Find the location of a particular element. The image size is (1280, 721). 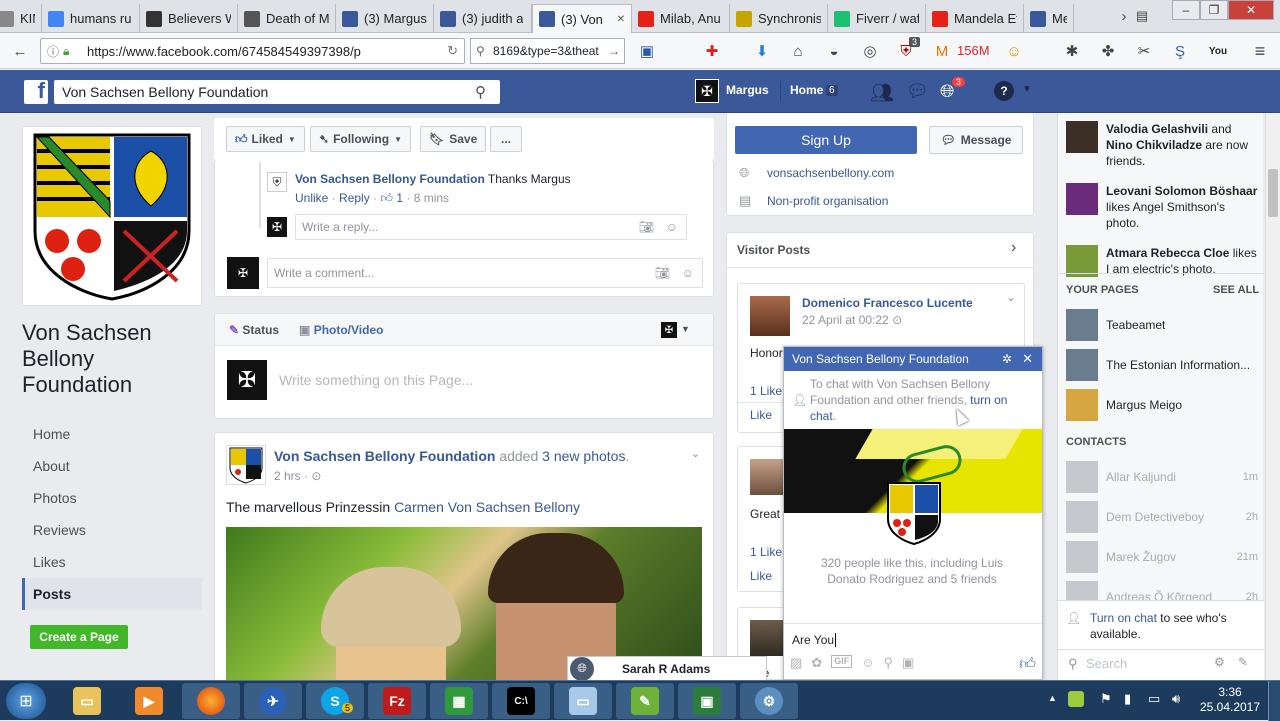

mega-icon: M is located at coordinates (942, 51).